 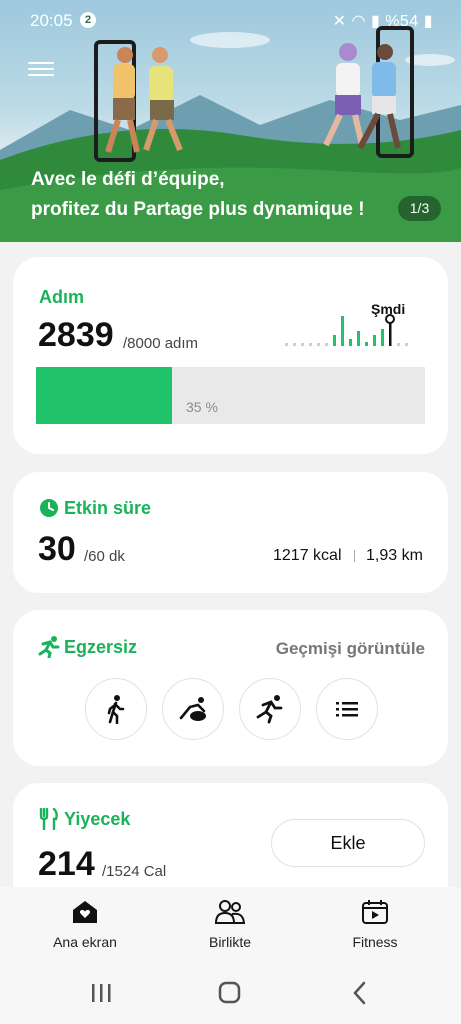 What do you see at coordinates (230, 395) in the screenshot?
I see `steps-progress-bar: 35 %` at bounding box center [230, 395].